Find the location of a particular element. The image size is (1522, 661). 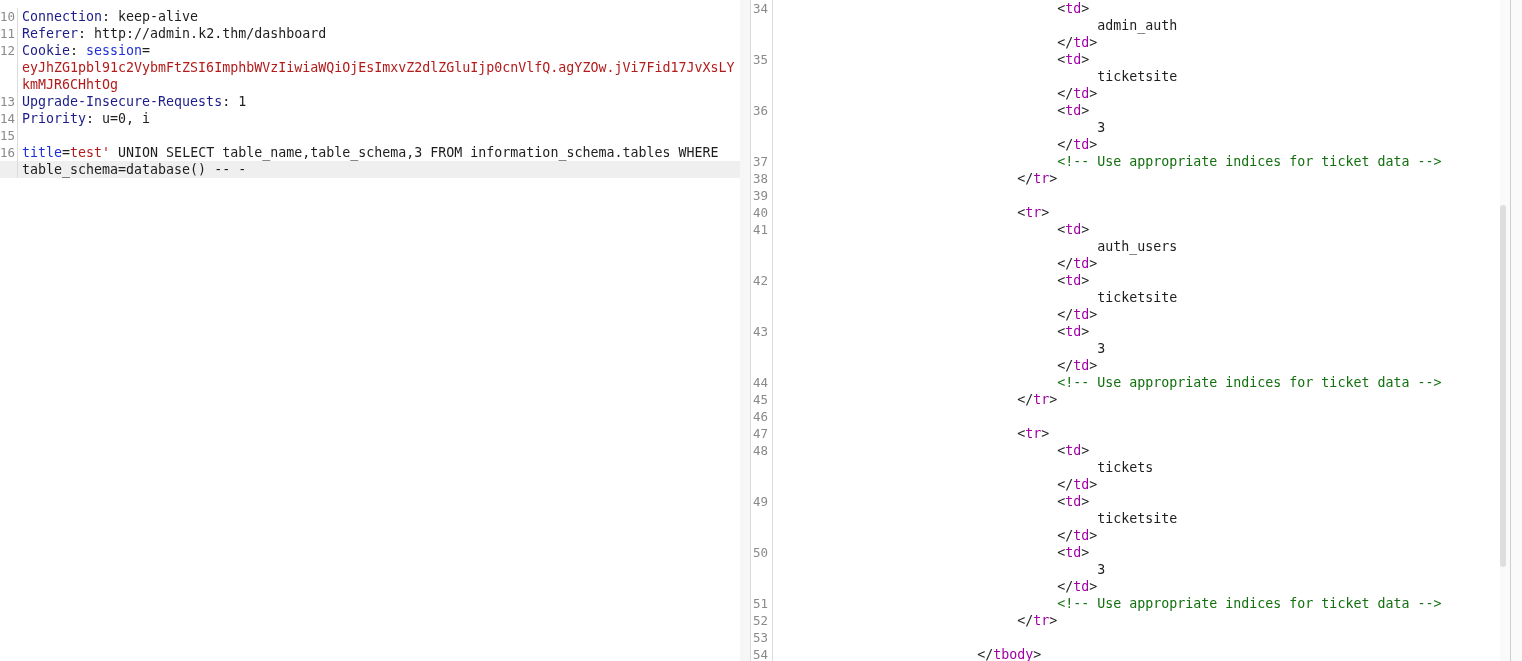

line-number: 13 is located at coordinates (8, 101).